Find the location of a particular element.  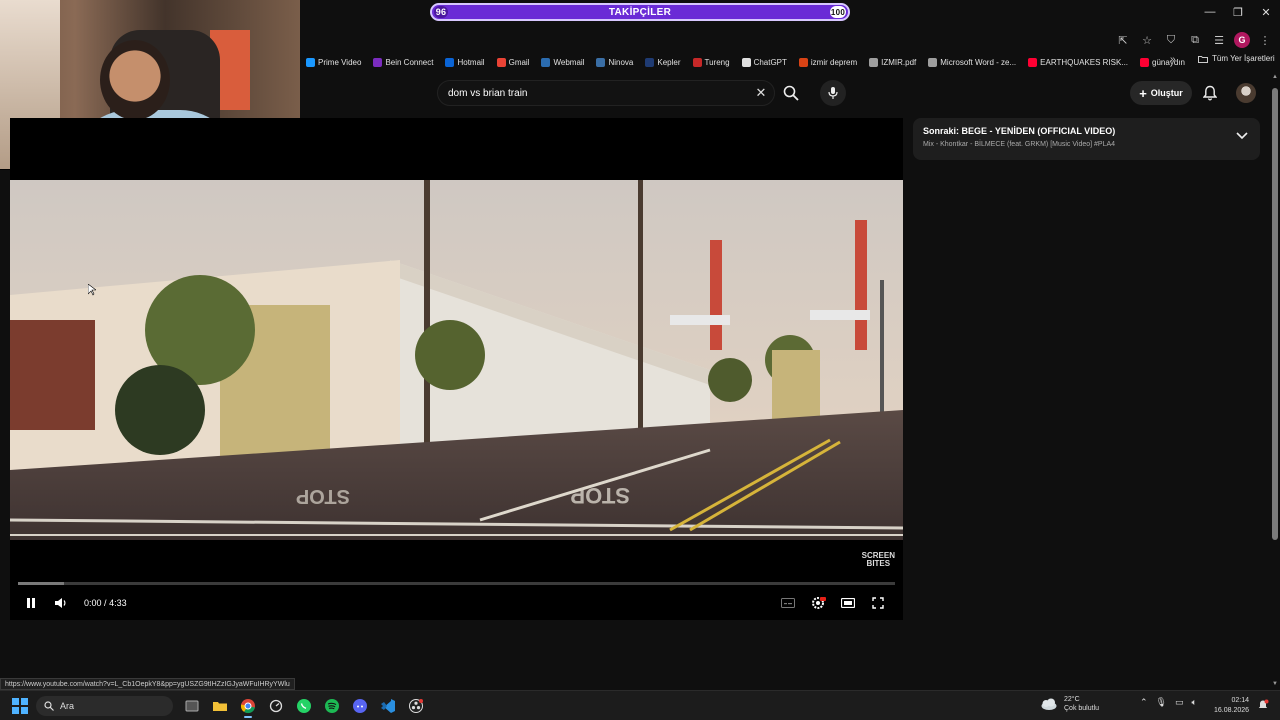

obs-icon is located at coordinates (416, 706).